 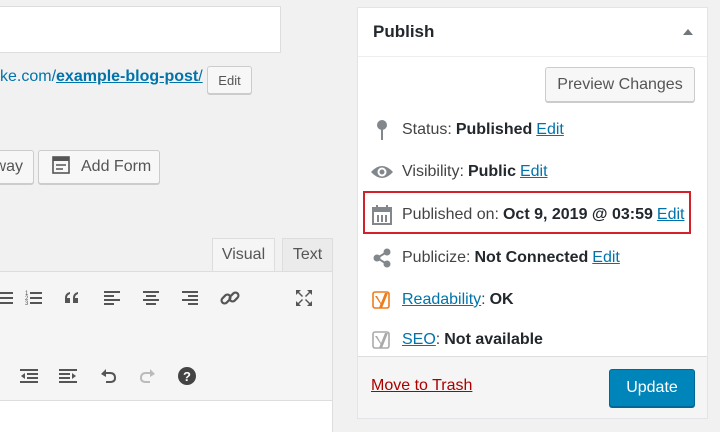 What do you see at coordinates (127, 76) in the screenshot?
I see `permalink-slug: example-blog-post` at bounding box center [127, 76].